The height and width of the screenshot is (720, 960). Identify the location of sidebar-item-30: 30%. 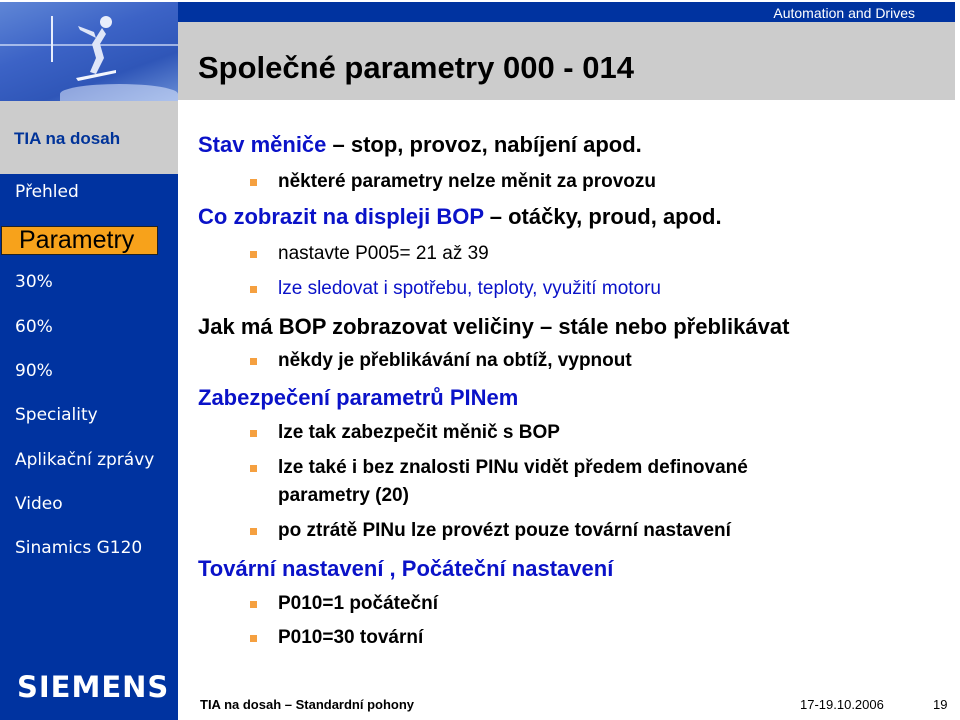
(34, 282).